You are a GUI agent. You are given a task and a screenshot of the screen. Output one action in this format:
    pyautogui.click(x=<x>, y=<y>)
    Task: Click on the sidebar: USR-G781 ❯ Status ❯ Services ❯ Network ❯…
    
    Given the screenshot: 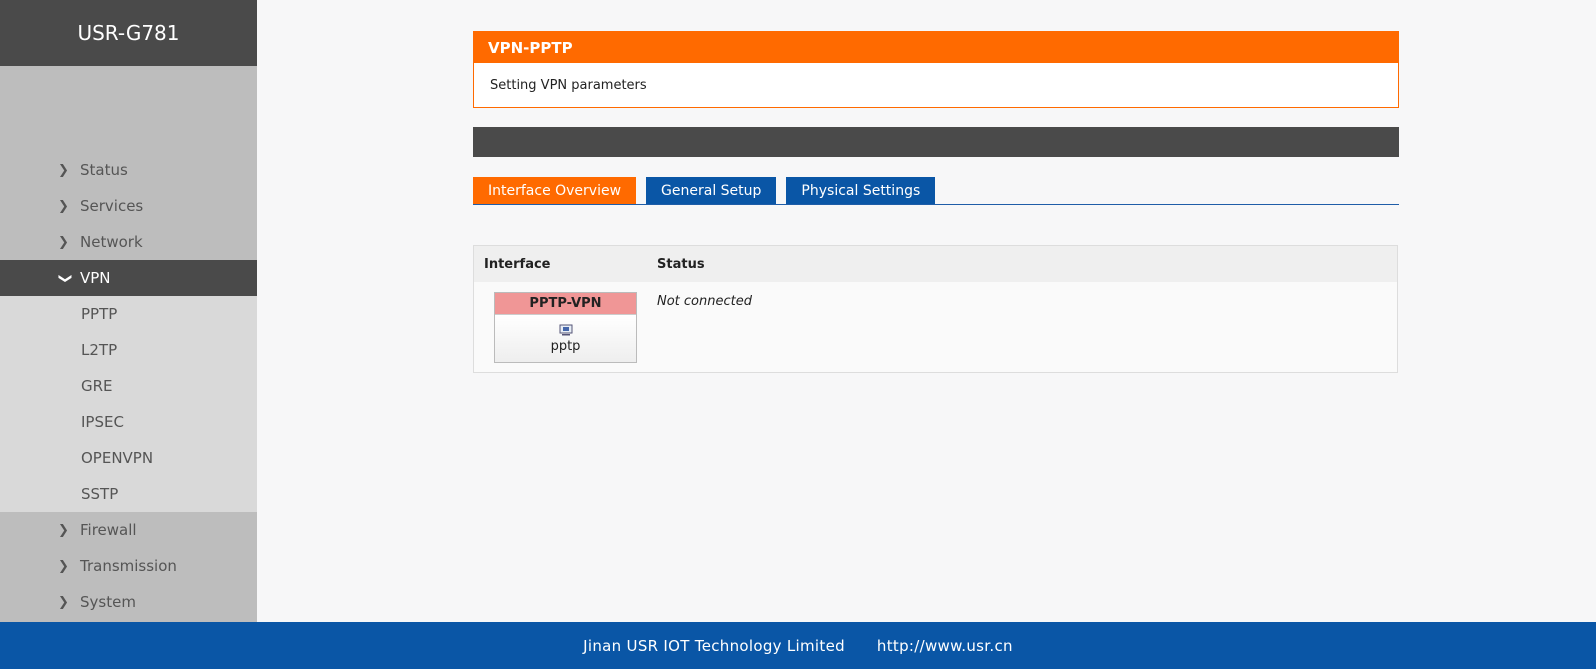 What is the action you would take?
    pyautogui.click(x=128, y=311)
    